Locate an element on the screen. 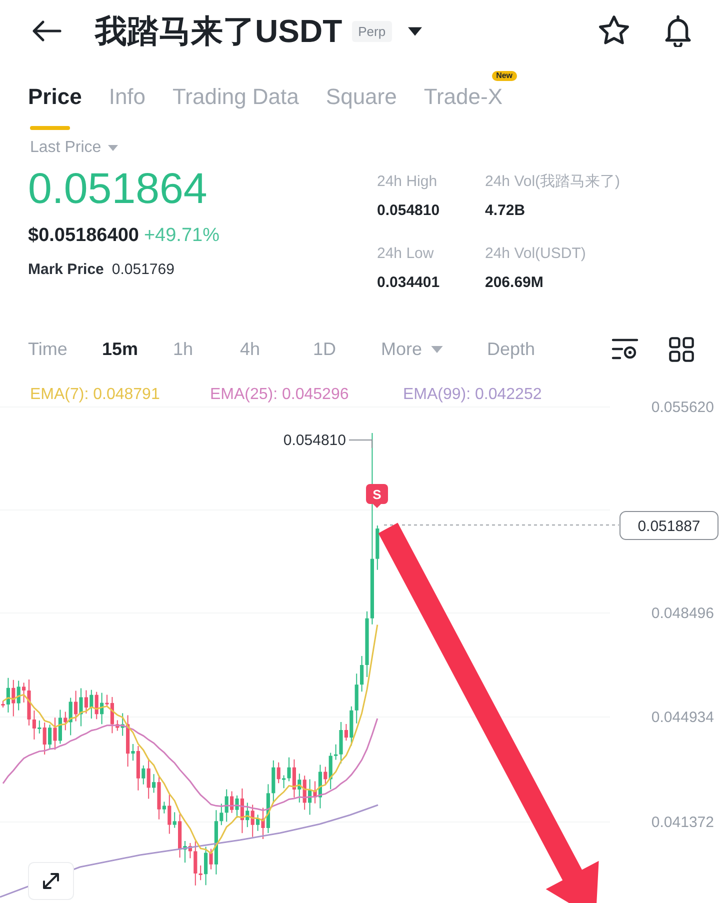 Image resolution: width=720 pixels, height=903 pixels. tab: Trading Data is located at coordinates (235, 97).